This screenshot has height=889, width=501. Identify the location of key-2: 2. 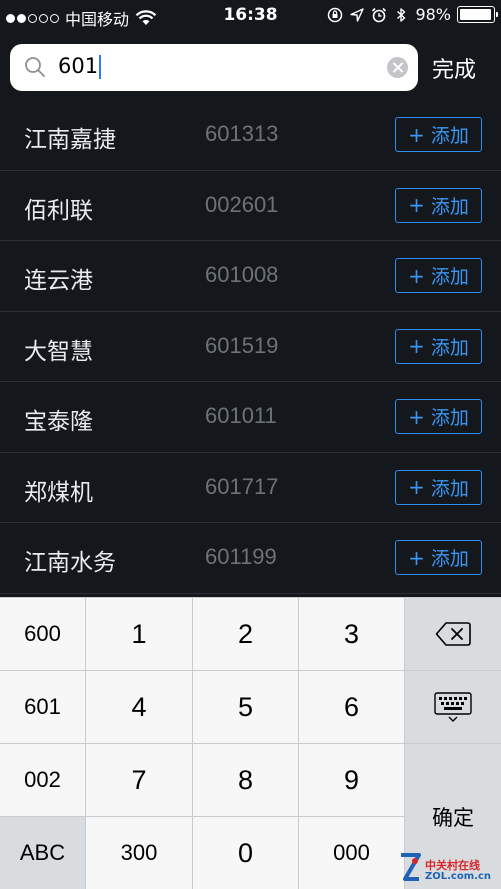
(245, 634).